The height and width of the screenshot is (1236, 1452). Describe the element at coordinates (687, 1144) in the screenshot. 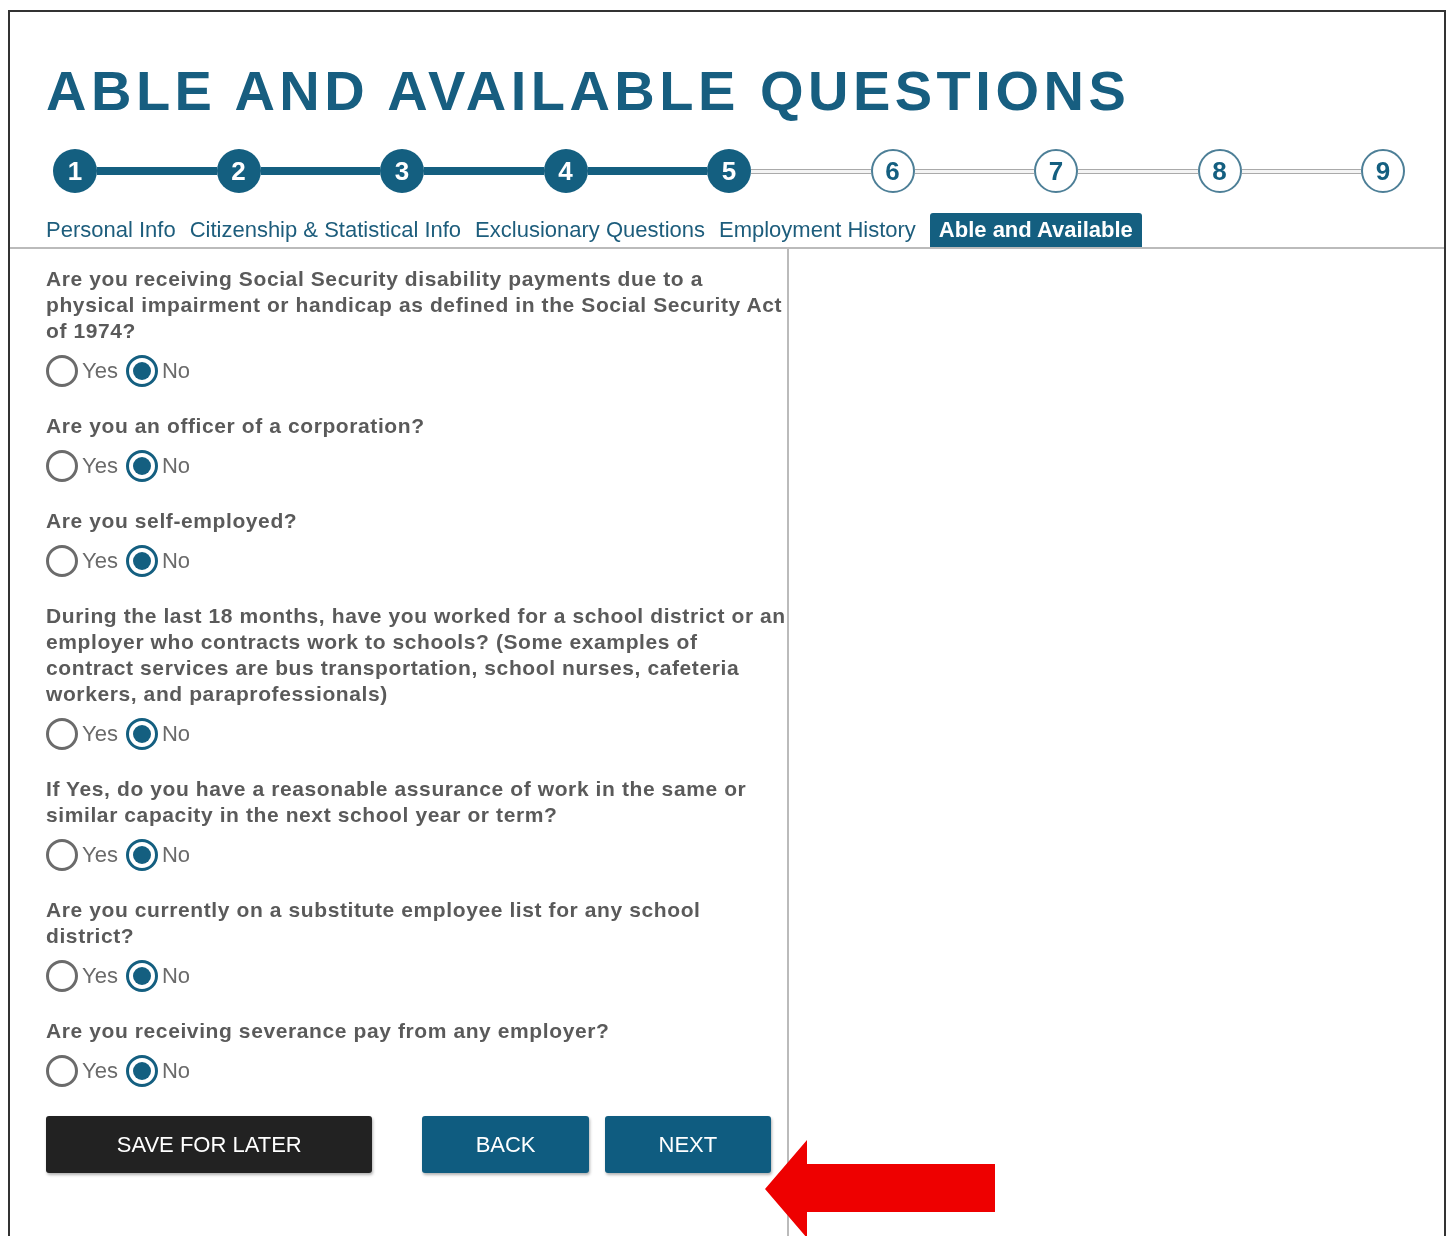

I see `nav-button: NEXT` at that location.